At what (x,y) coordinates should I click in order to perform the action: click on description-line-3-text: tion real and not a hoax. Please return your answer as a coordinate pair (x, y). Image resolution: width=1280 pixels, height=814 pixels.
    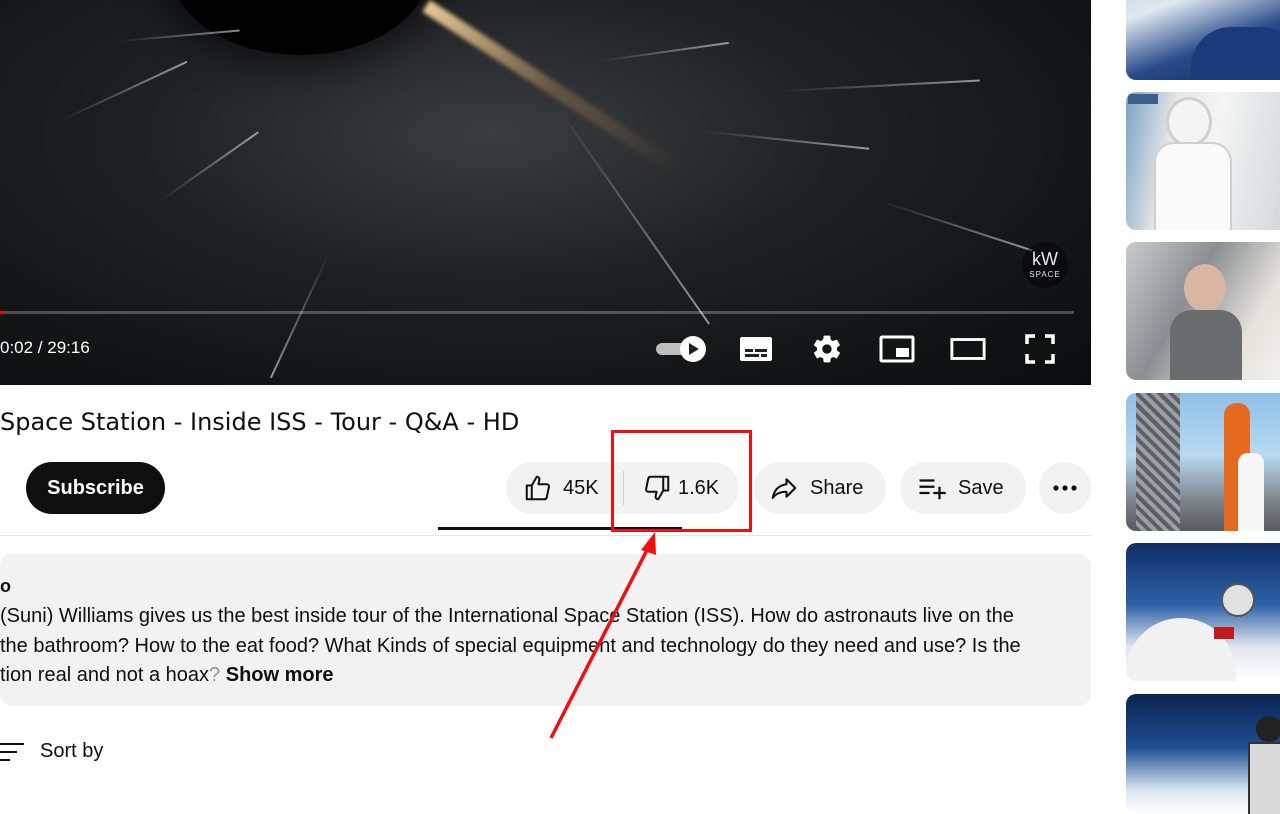
    Looking at the image, I should click on (105, 675).